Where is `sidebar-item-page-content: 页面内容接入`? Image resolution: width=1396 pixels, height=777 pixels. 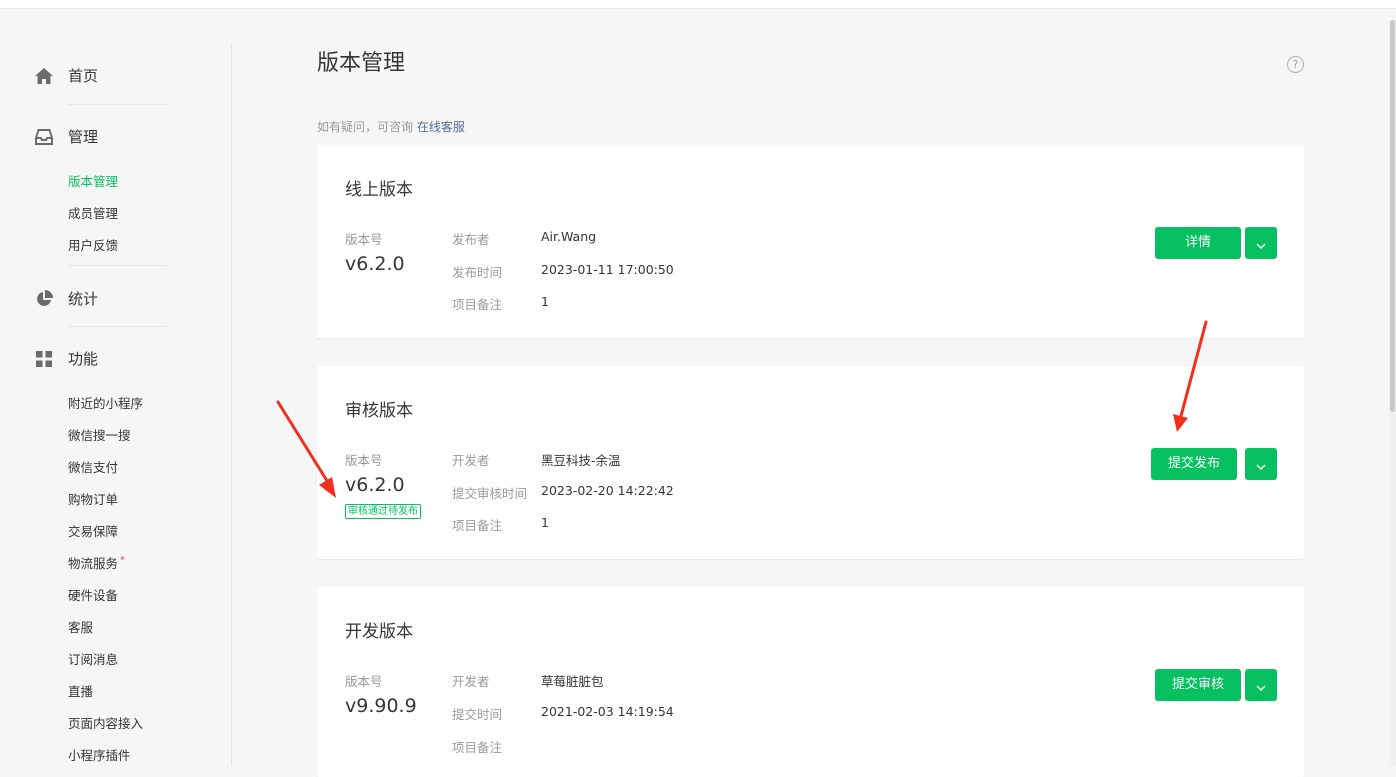 sidebar-item-page-content: 页面内容接入 is located at coordinates (105, 722).